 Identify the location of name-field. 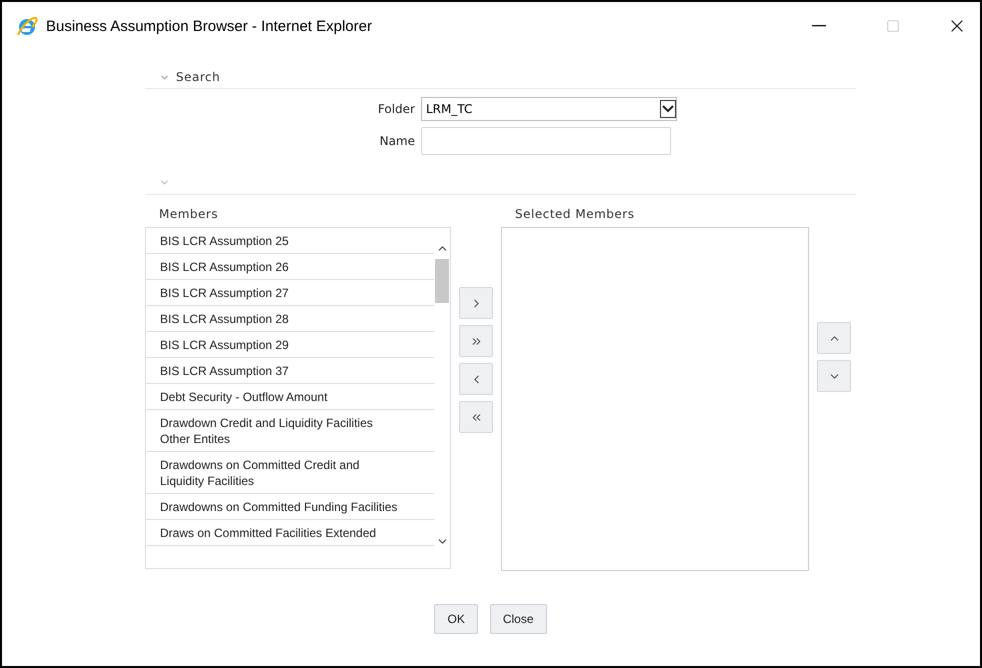
(546, 141).